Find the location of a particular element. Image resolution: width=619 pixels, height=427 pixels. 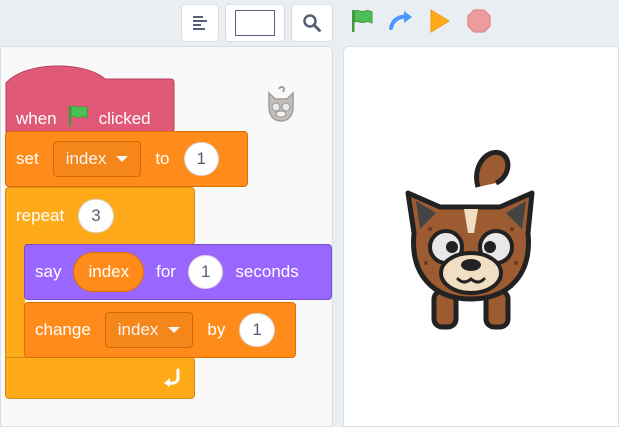

clicked-label: clicked is located at coordinates (124, 118).